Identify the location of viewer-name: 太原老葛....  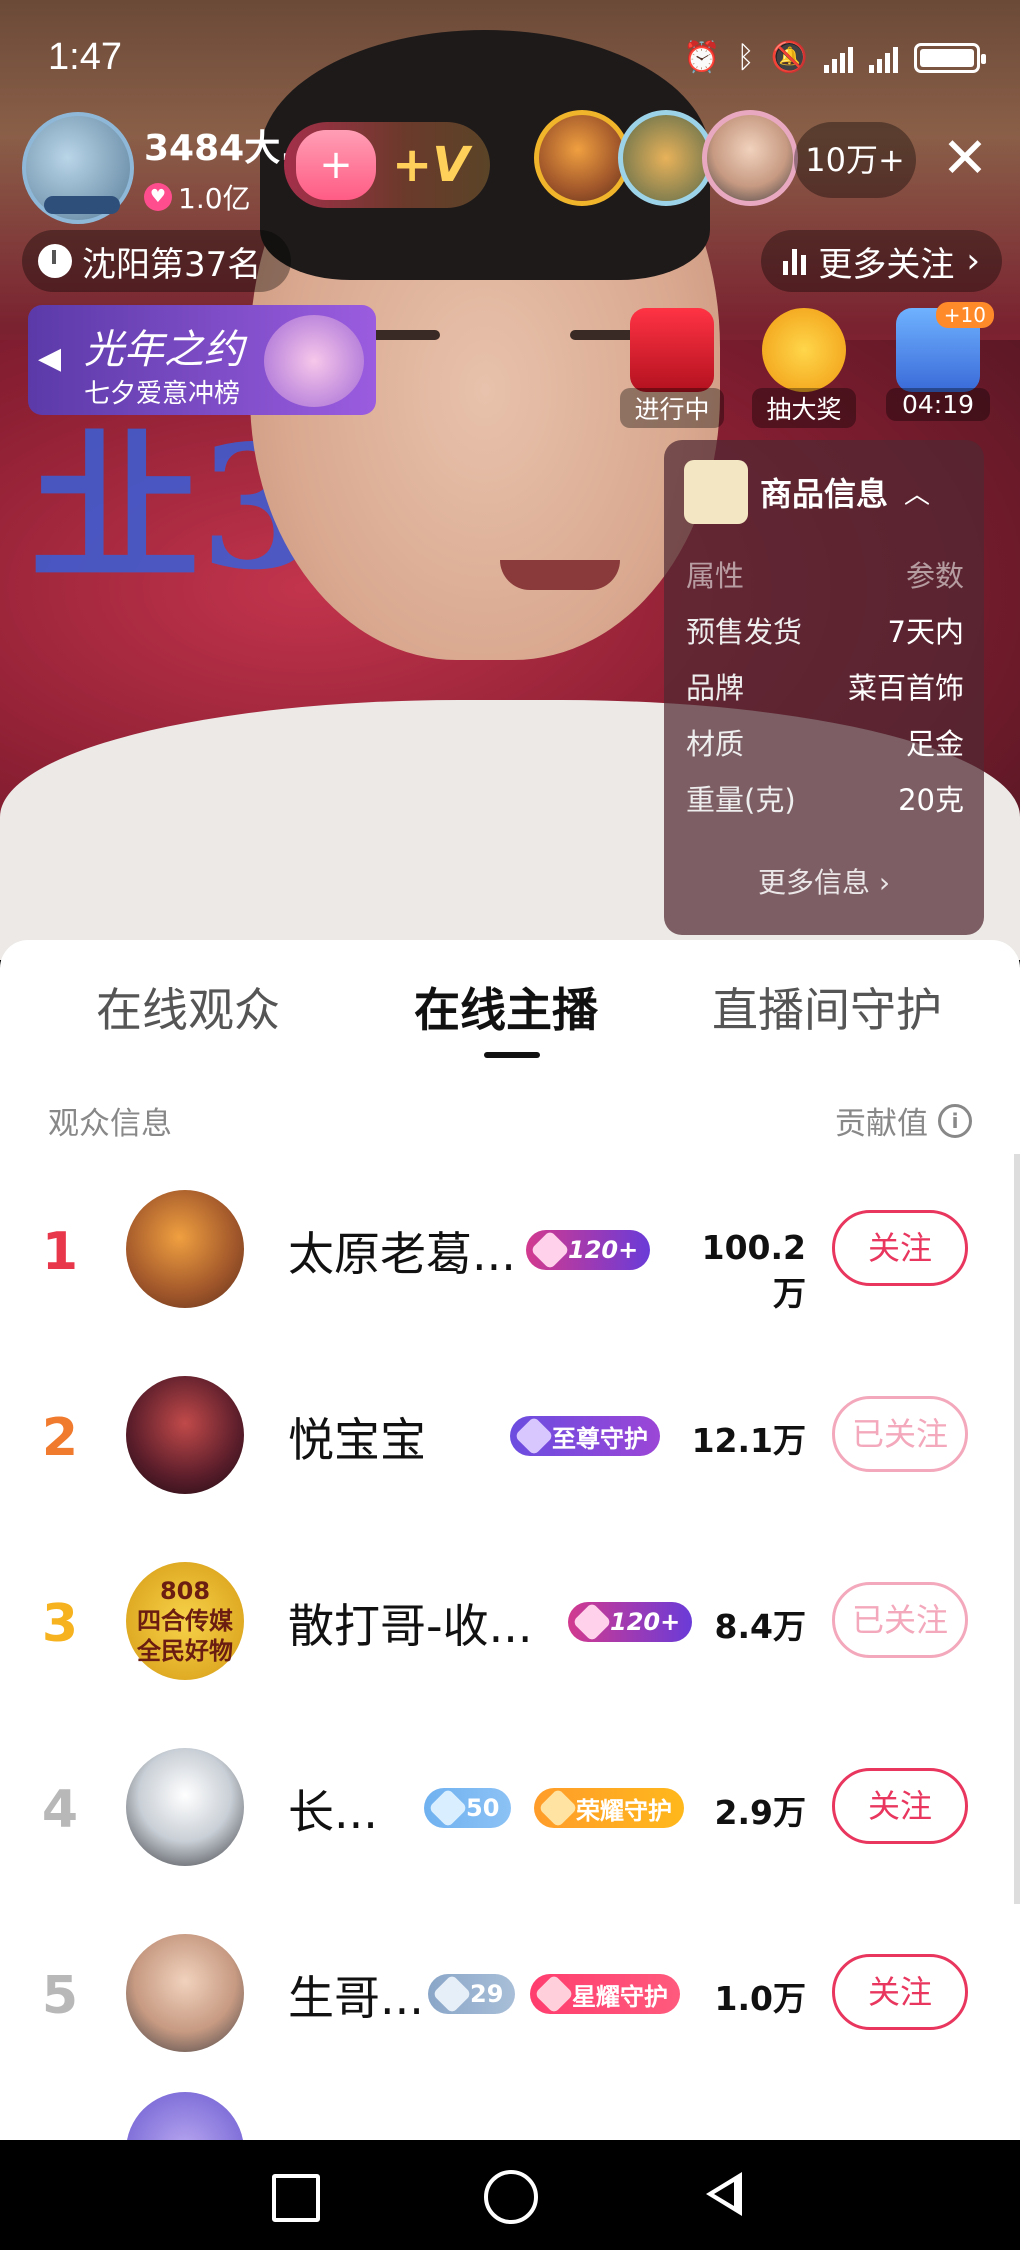
(402, 1254).